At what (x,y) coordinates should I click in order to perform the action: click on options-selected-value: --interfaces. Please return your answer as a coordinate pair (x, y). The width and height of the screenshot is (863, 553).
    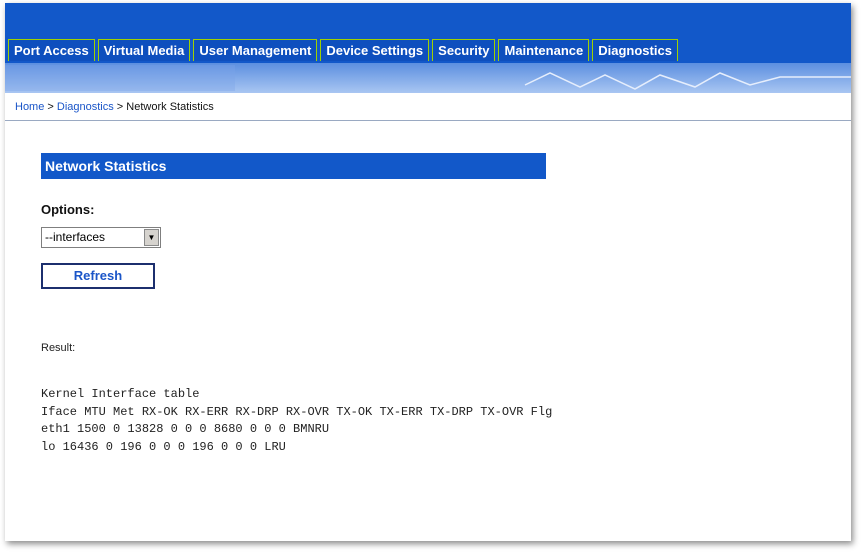
    Looking at the image, I should click on (75, 237).